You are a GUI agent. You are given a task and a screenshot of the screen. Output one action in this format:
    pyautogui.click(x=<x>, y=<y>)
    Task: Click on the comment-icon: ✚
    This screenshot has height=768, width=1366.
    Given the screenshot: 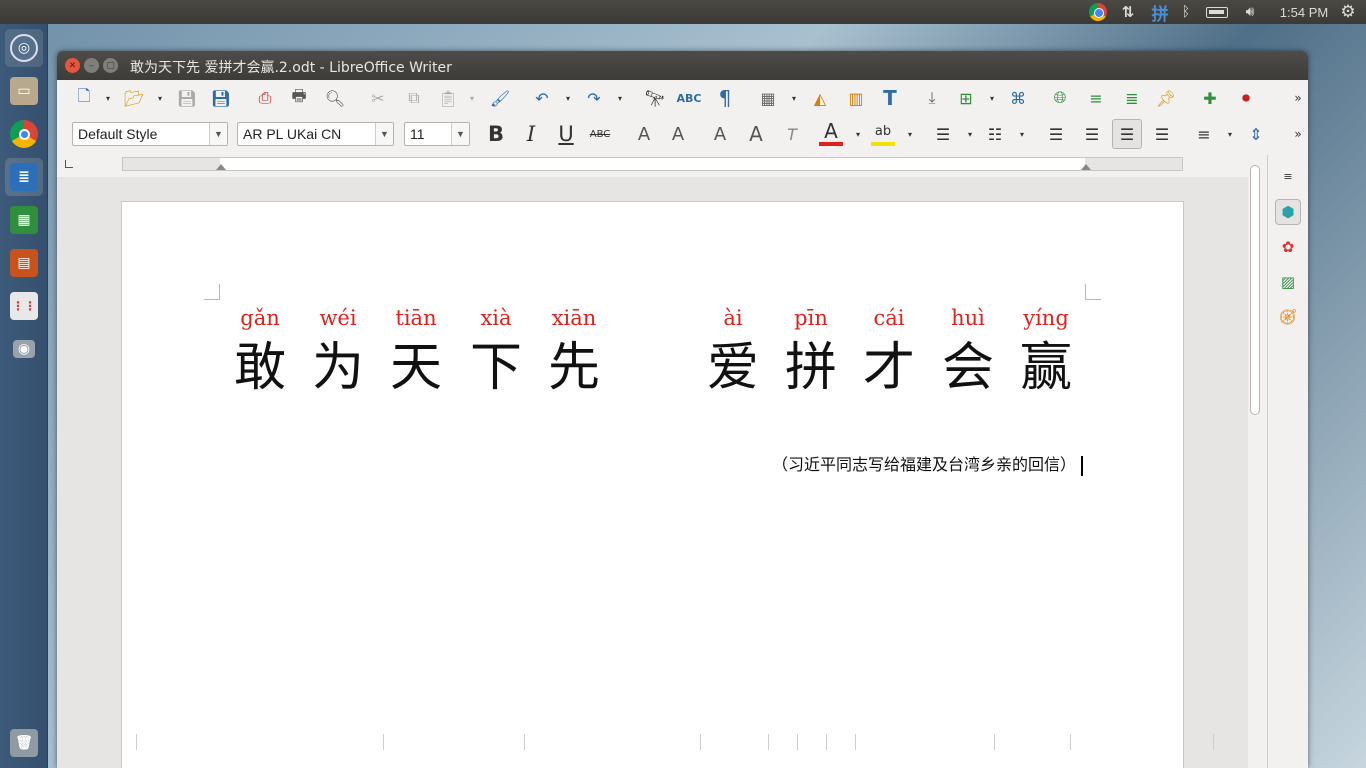 What is the action you would take?
    pyautogui.click(x=1210, y=98)
    